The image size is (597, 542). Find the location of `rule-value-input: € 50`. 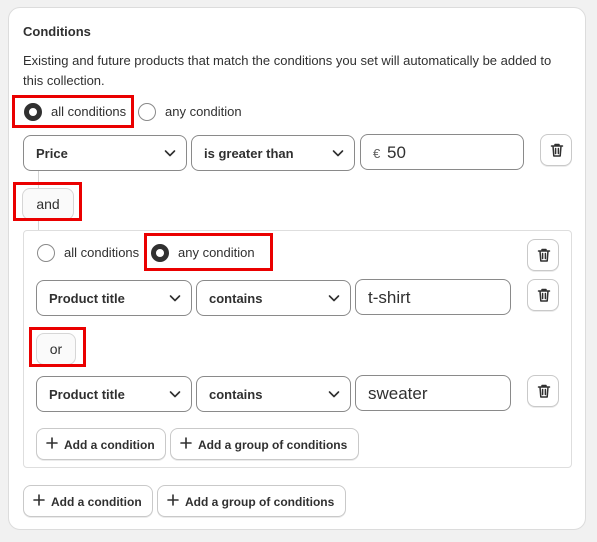

rule-value-input: € 50 is located at coordinates (442, 152).